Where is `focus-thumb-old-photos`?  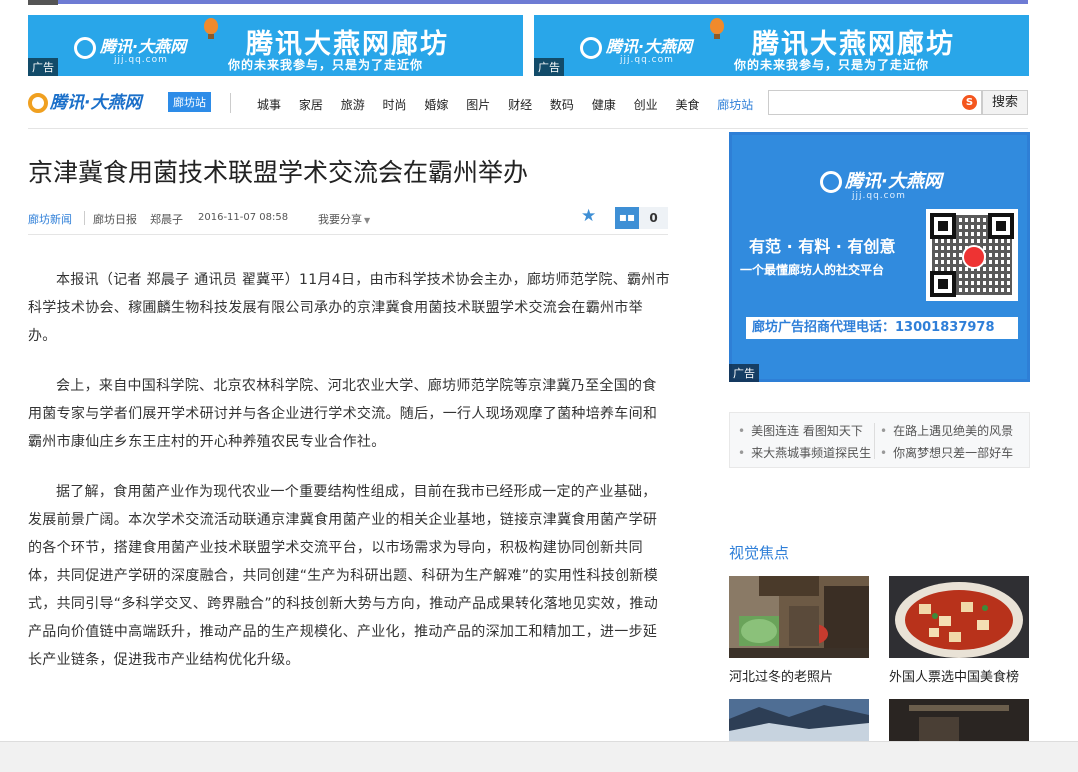
focus-thumb-old-photos is located at coordinates (799, 617).